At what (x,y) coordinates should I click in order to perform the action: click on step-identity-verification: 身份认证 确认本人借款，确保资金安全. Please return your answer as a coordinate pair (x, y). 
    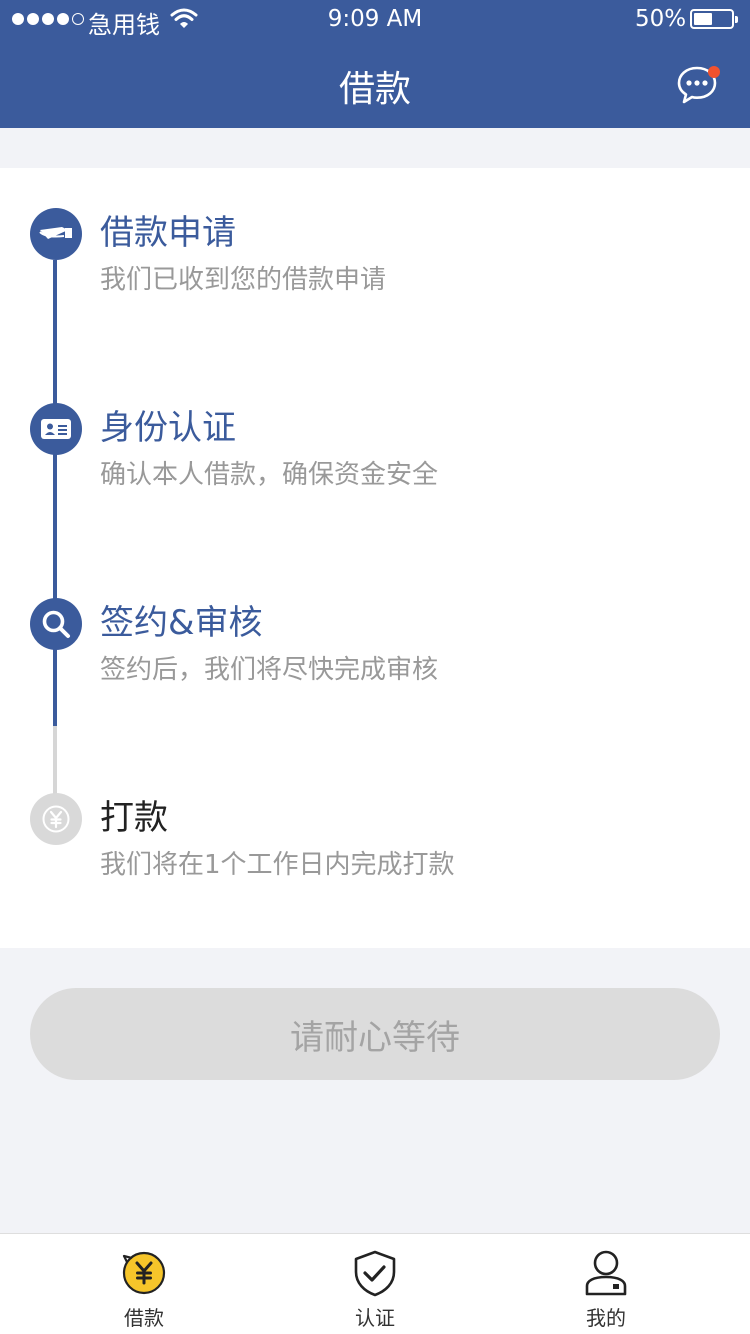
    Looking at the image, I should click on (375, 463).